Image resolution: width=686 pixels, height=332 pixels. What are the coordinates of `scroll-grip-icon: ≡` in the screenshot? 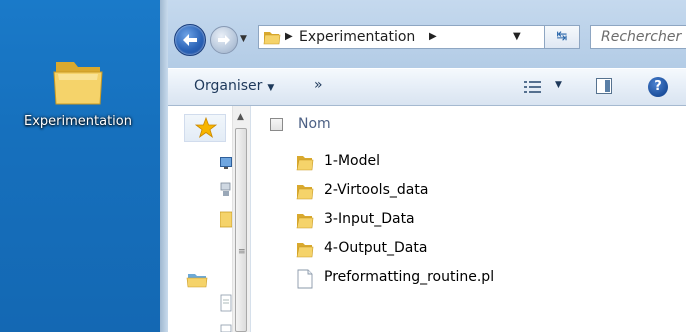 It's located at (242, 252).